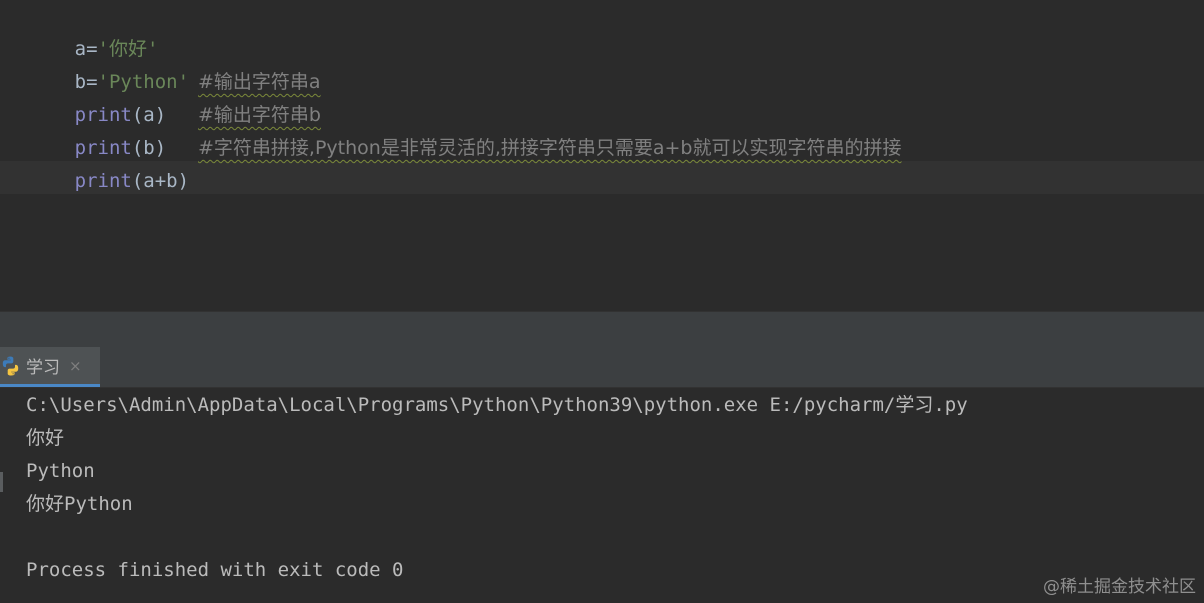 The width and height of the screenshot is (1204, 603). I want to click on open-paren: (, so click(137, 181).